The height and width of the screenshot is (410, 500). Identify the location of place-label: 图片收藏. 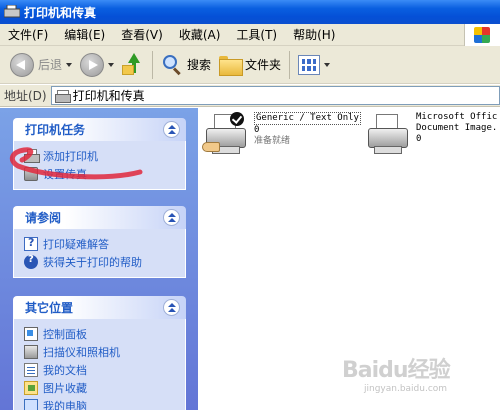
(65, 388).